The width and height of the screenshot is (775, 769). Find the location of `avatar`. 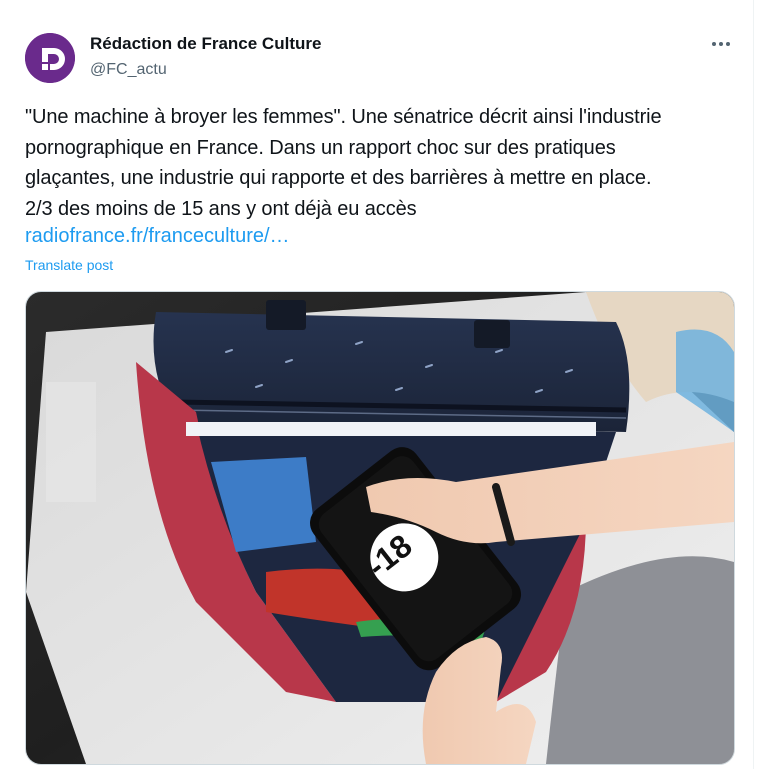

avatar is located at coordinates (50, 58).